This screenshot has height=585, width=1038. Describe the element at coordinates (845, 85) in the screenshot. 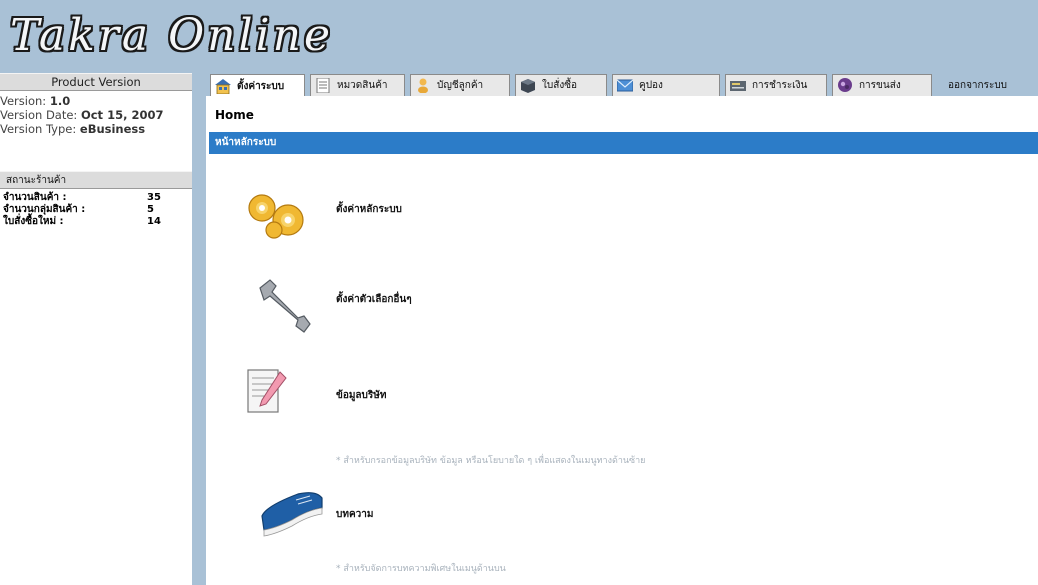

I see `truck-icon` at that location.